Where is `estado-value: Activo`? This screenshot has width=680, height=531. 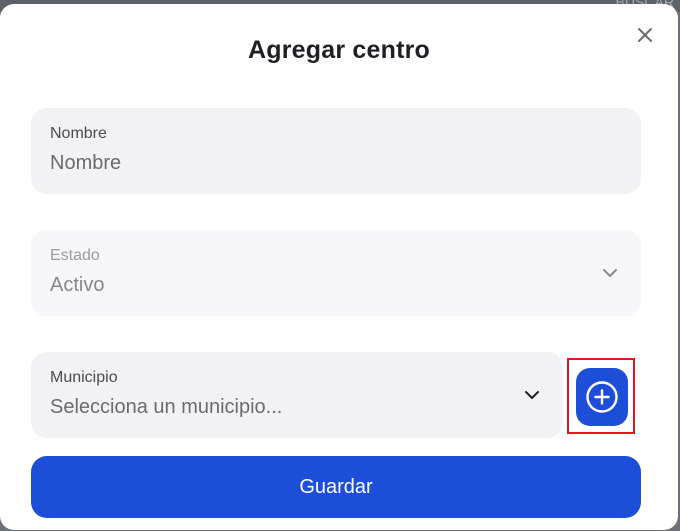
estado-value: Activo is located at coordinates (77, 285).